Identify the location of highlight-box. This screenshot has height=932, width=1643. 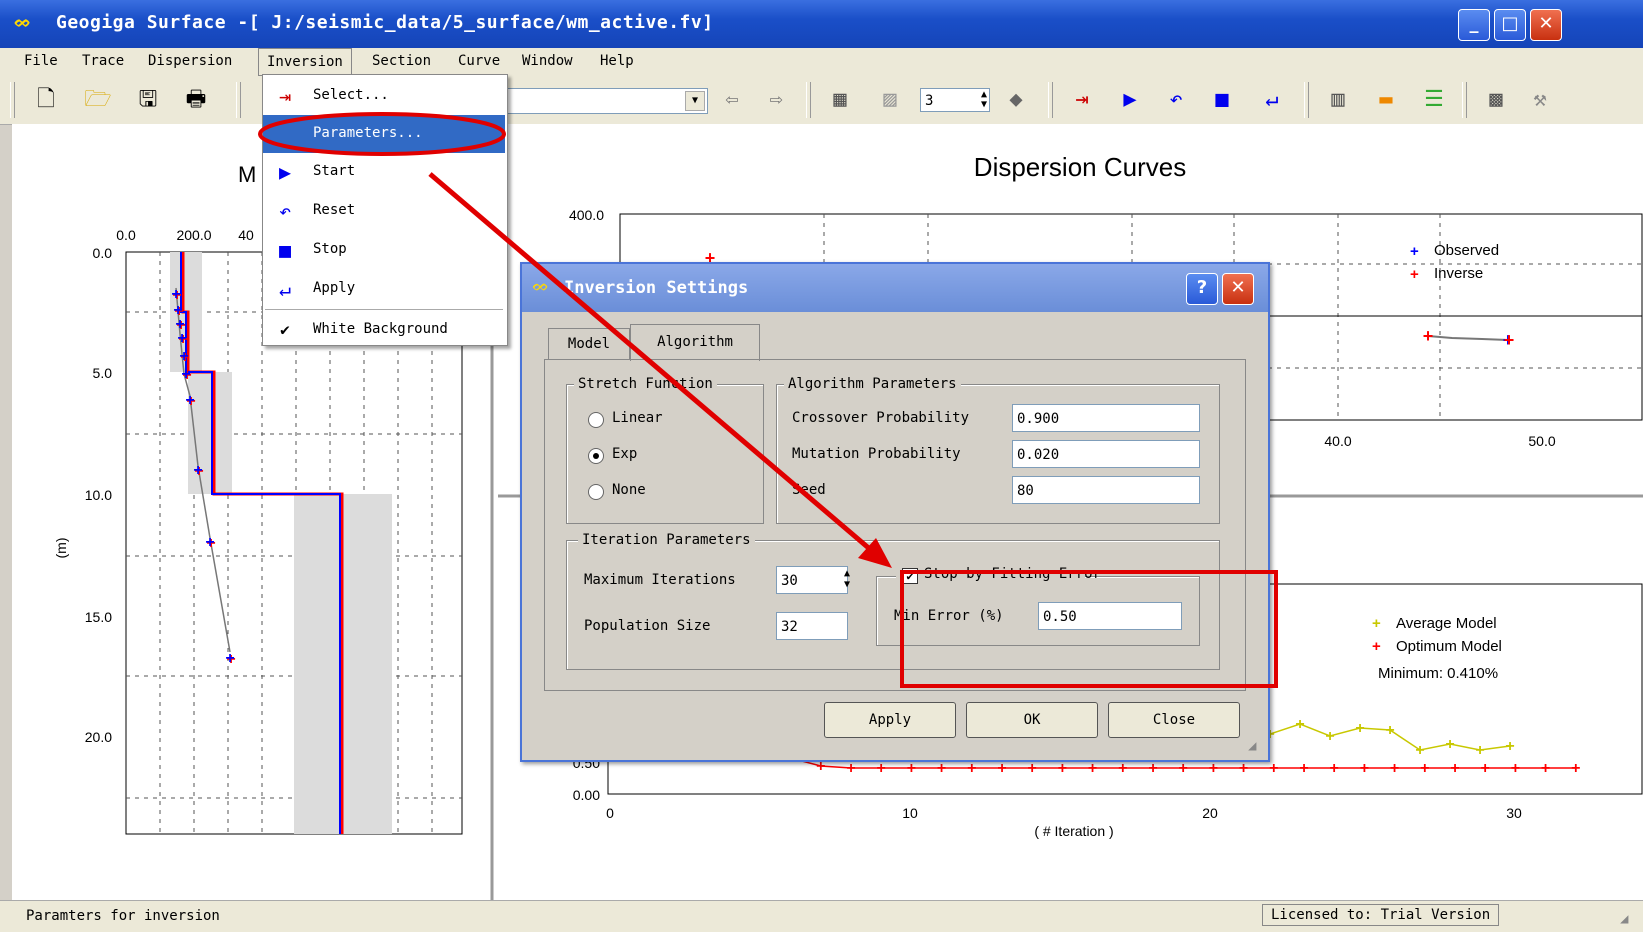
(1089, 629).